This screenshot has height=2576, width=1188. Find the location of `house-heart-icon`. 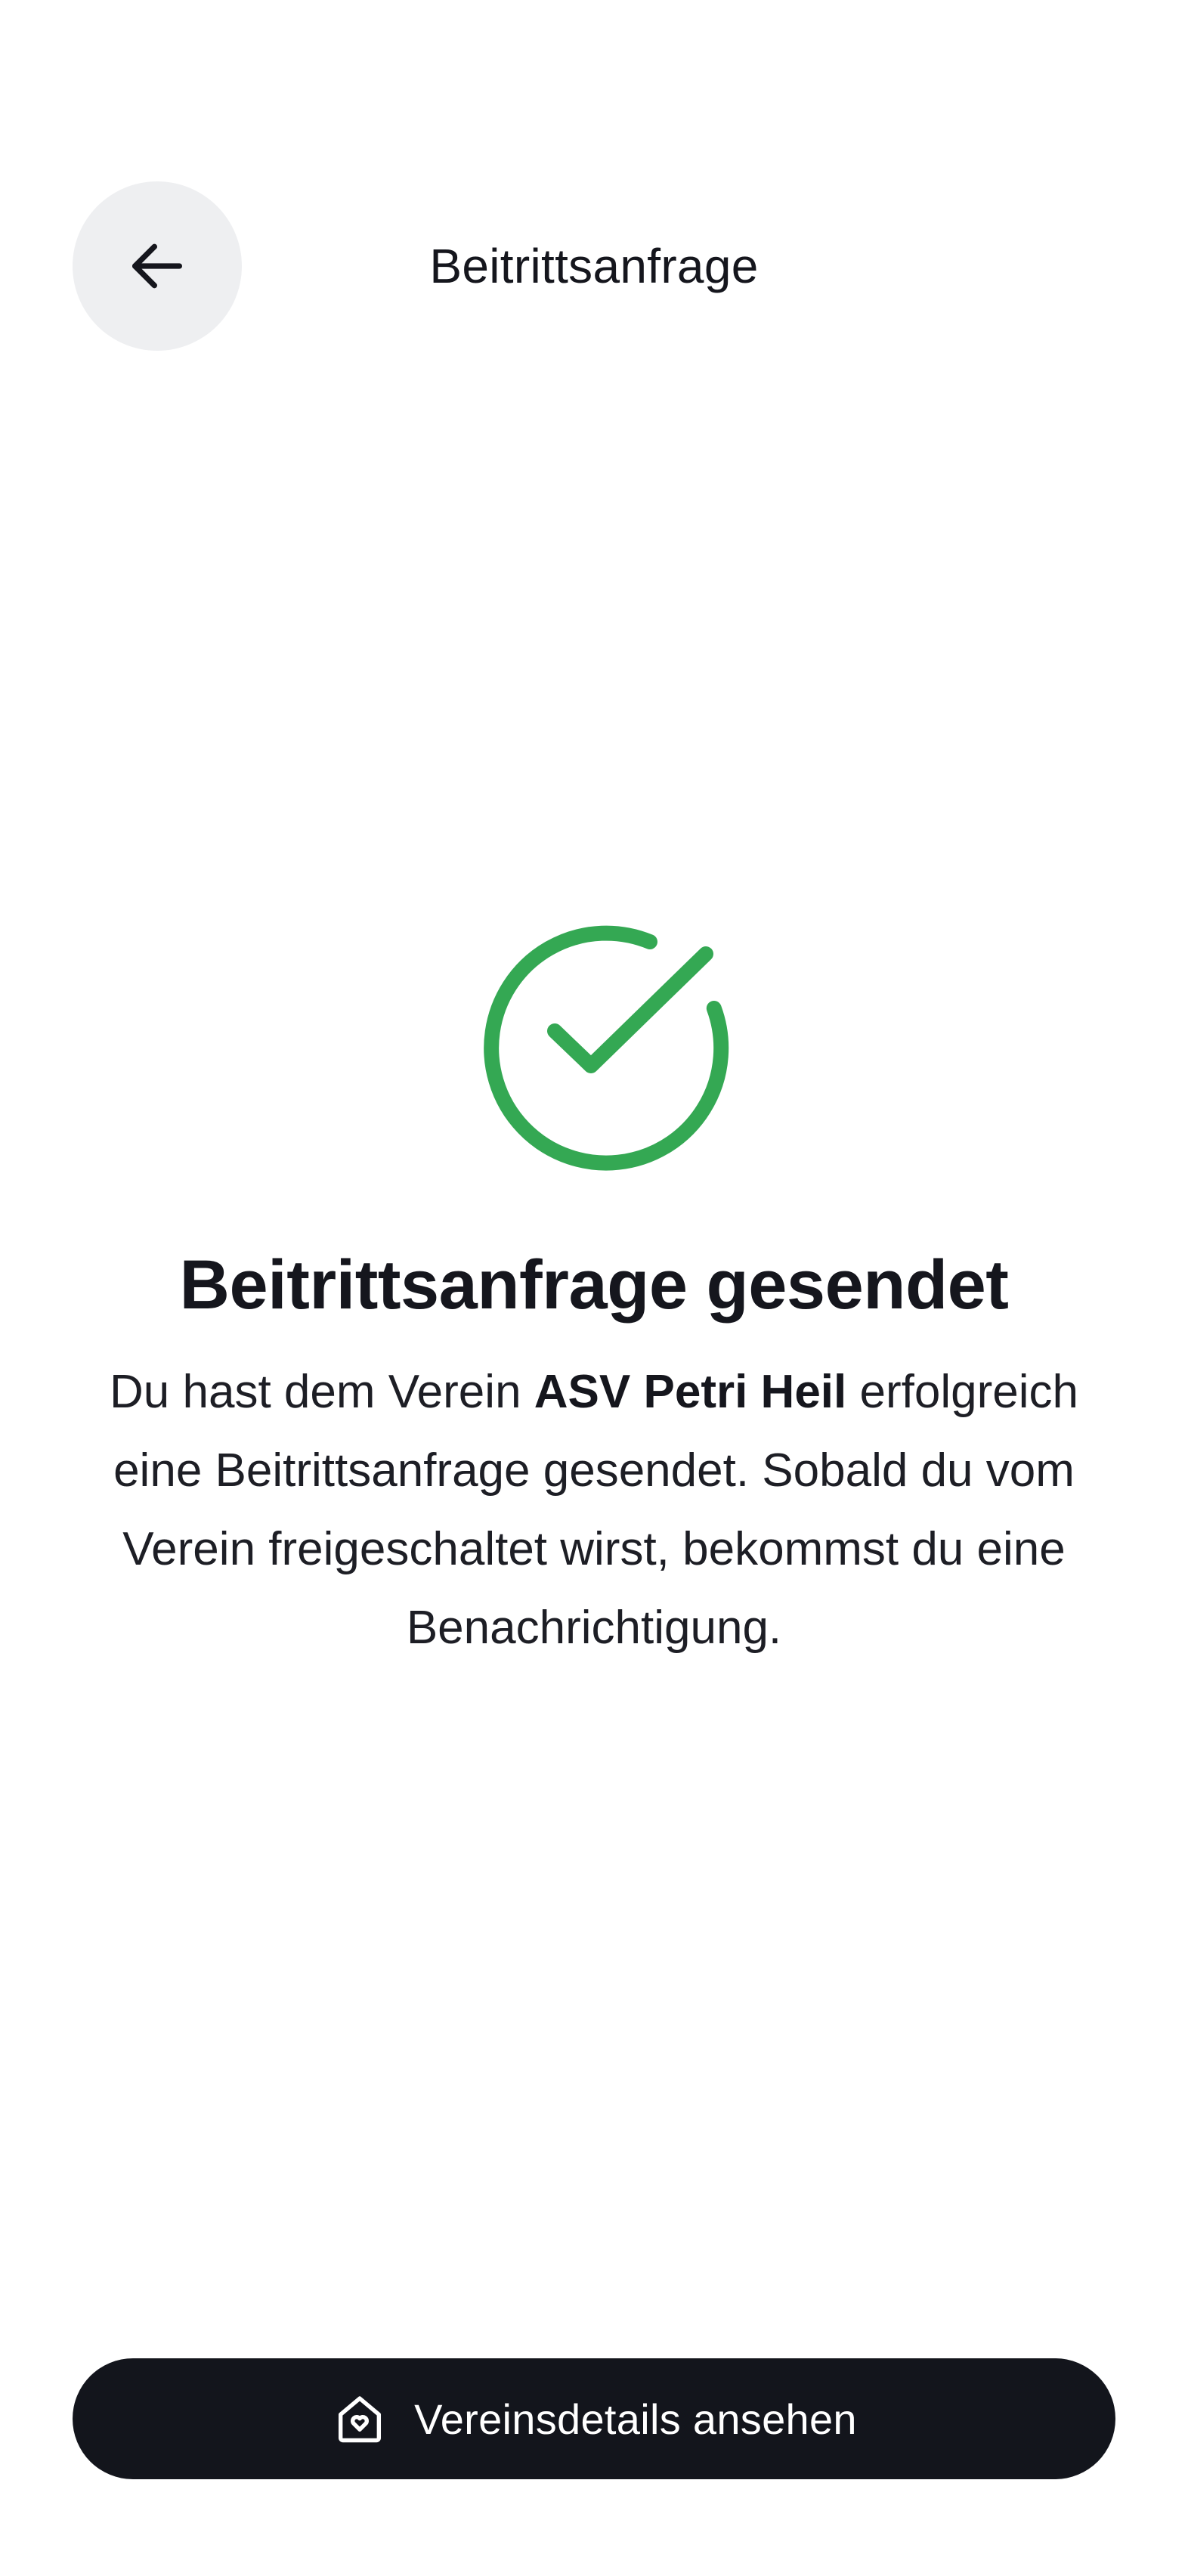

house-heart-icon is located at coordinates (361, 2419).